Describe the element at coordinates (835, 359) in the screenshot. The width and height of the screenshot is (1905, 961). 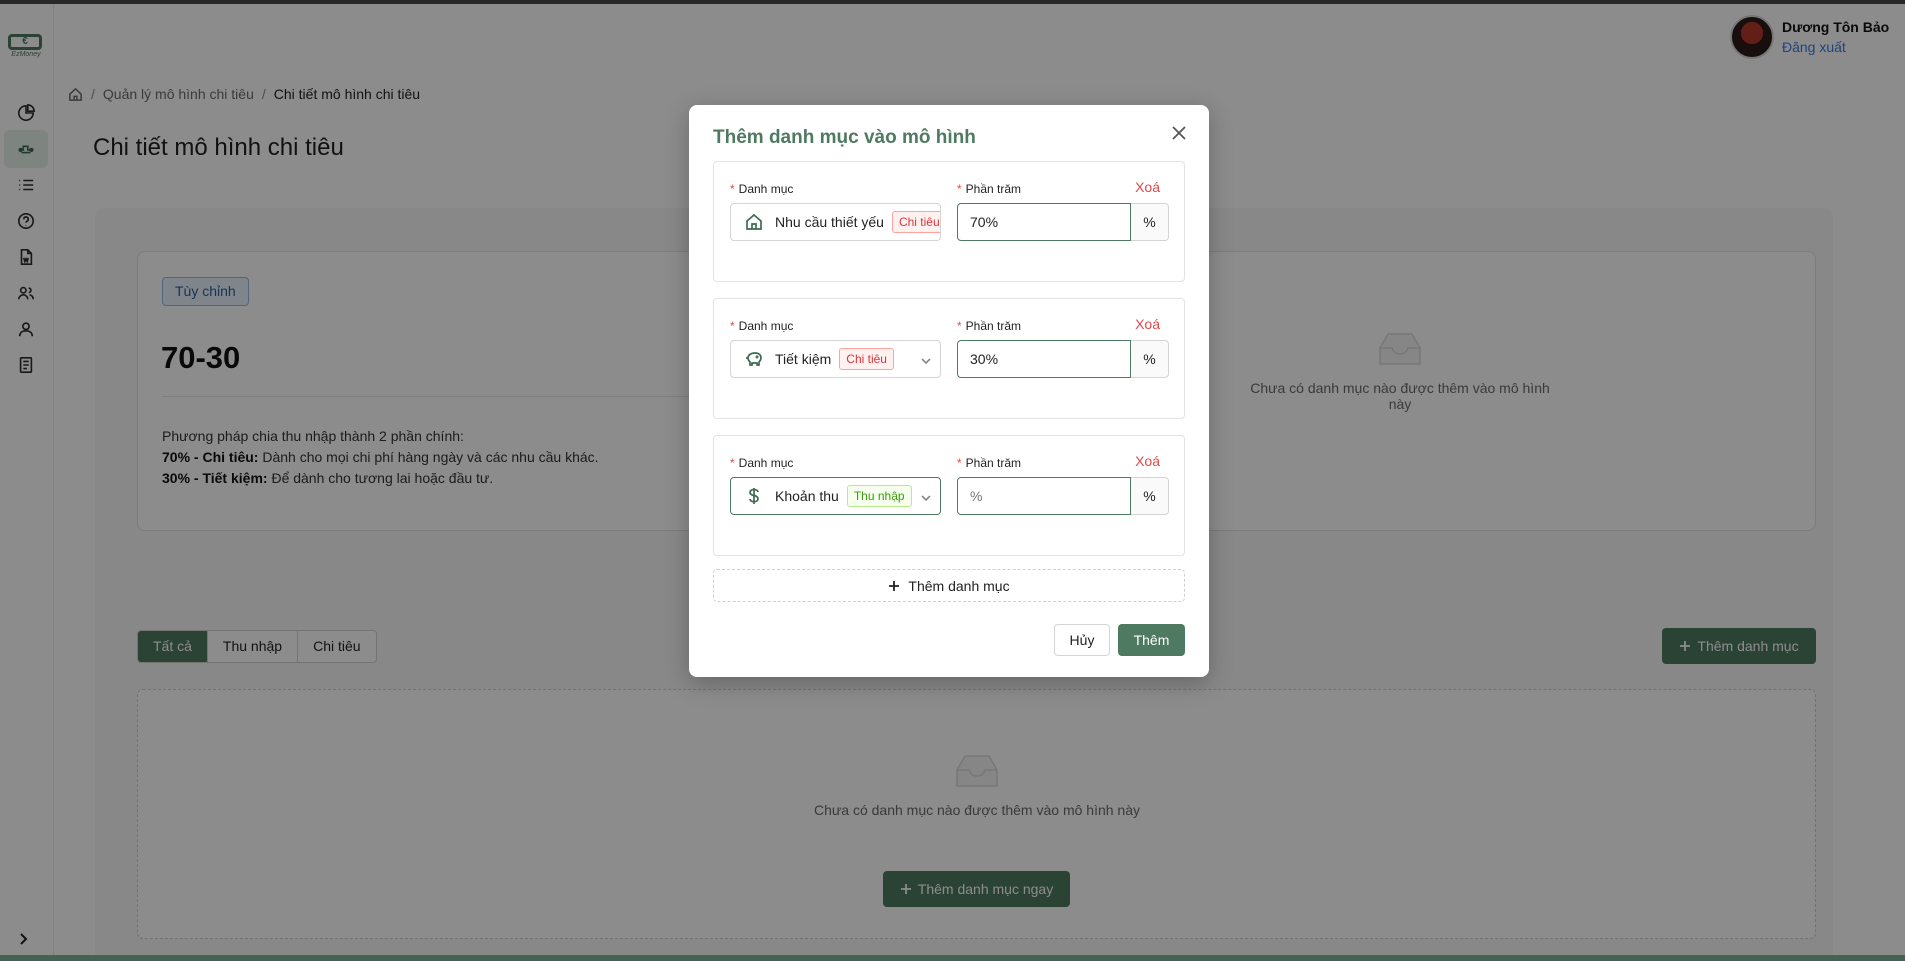
I see `category-select: Tiết kiệm Chi tiêu` at that location.